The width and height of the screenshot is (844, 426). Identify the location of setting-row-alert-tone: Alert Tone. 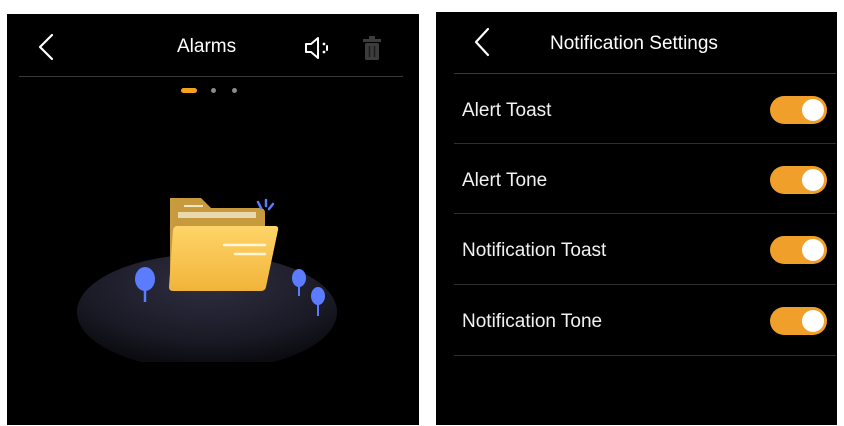
(636, 179).